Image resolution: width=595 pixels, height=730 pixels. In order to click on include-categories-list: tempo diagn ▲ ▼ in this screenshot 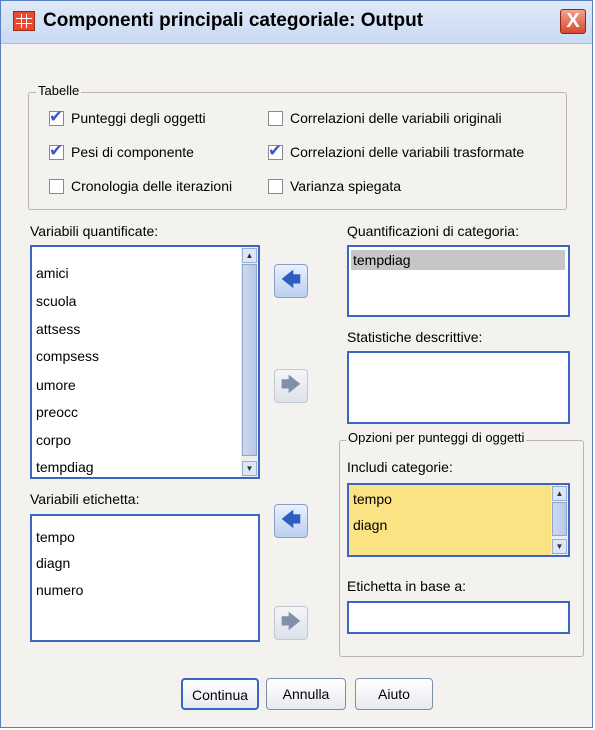, I will do `click(458, 520)`.